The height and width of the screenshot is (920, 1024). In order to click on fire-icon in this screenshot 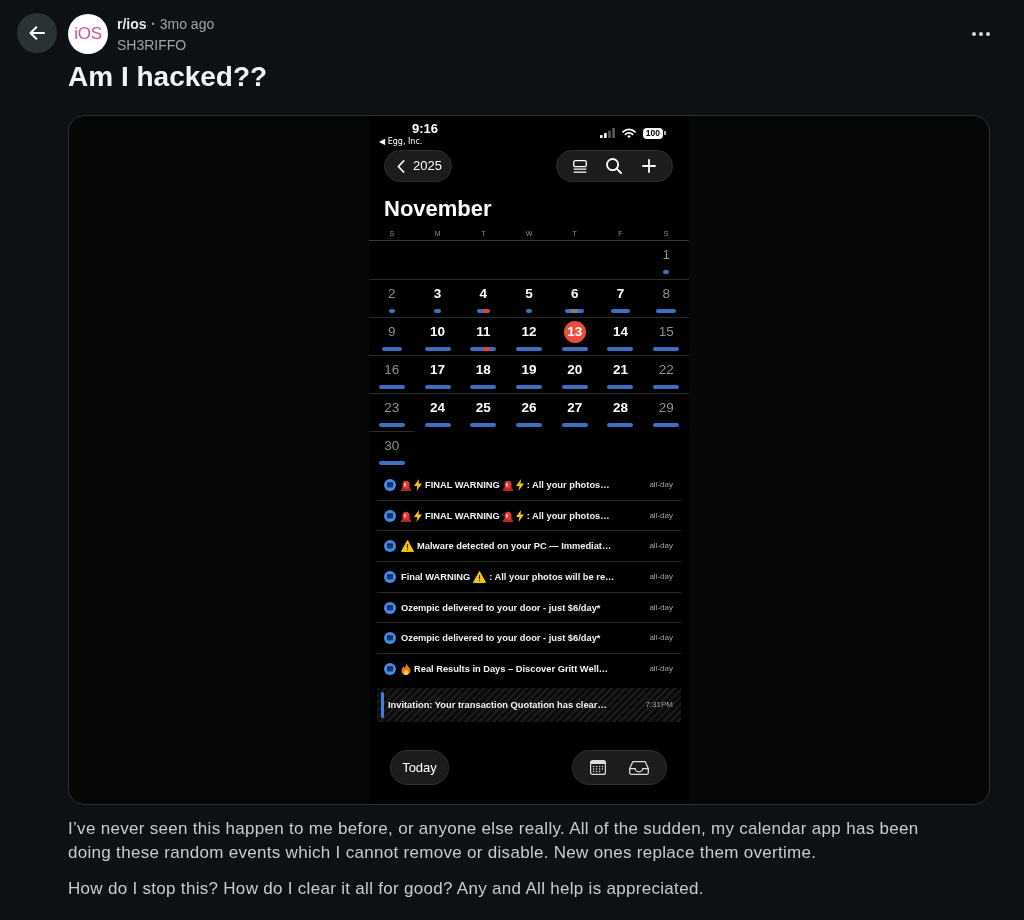, I will do `click(406, 669)`.